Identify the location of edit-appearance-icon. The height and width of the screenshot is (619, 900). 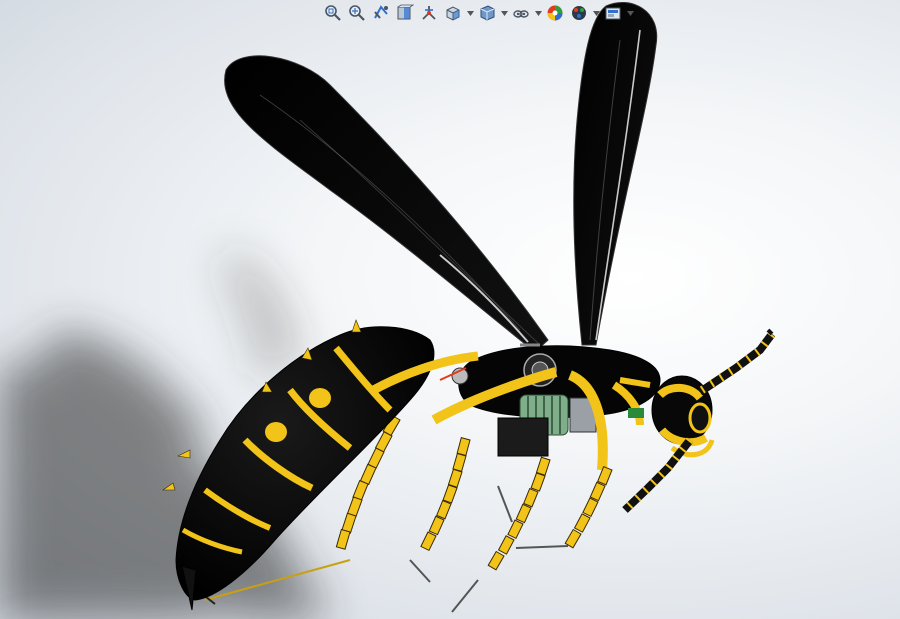
(555, 13).